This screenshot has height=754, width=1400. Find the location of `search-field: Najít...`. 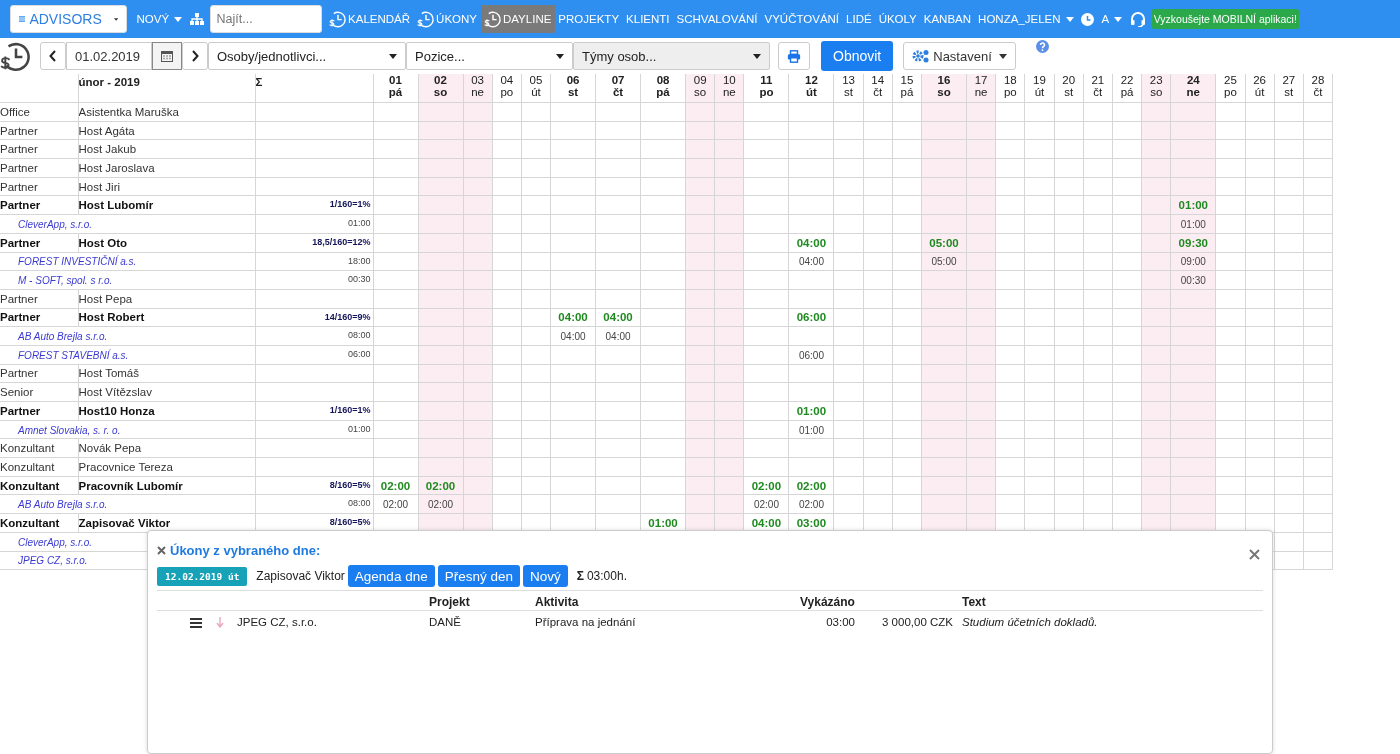

search-field: Najít... is located at coordinates (265, 19).